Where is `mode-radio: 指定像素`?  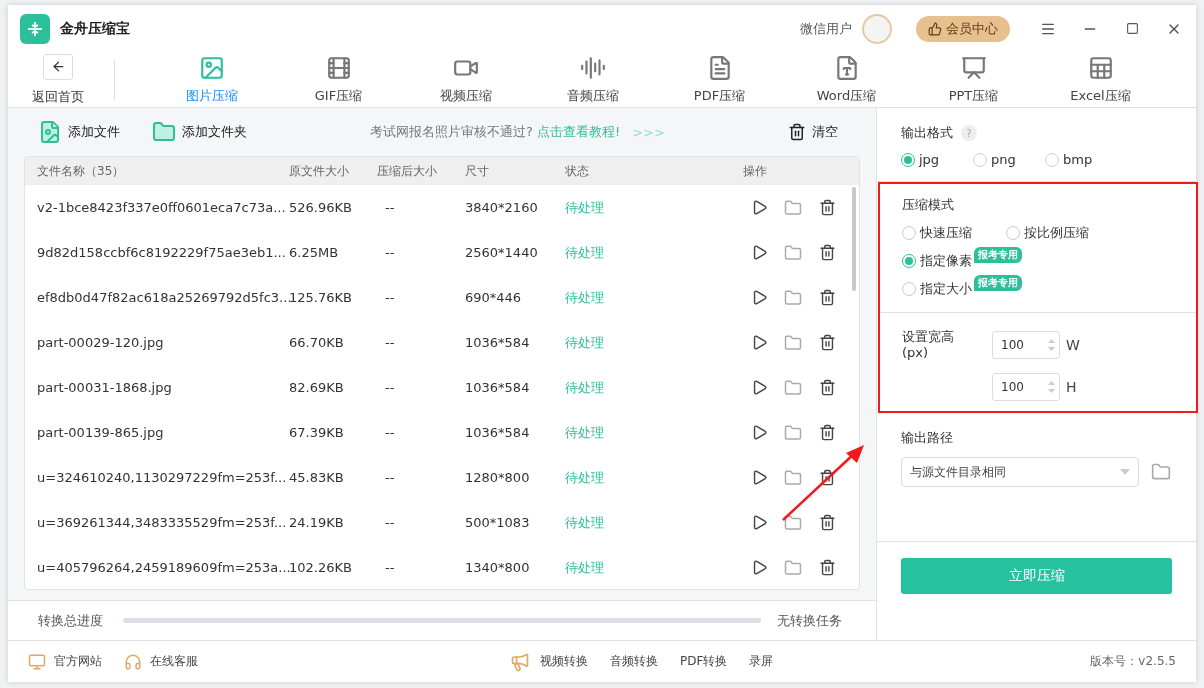
mode-radio: 指定像素 is located at coordinates (937, 261).